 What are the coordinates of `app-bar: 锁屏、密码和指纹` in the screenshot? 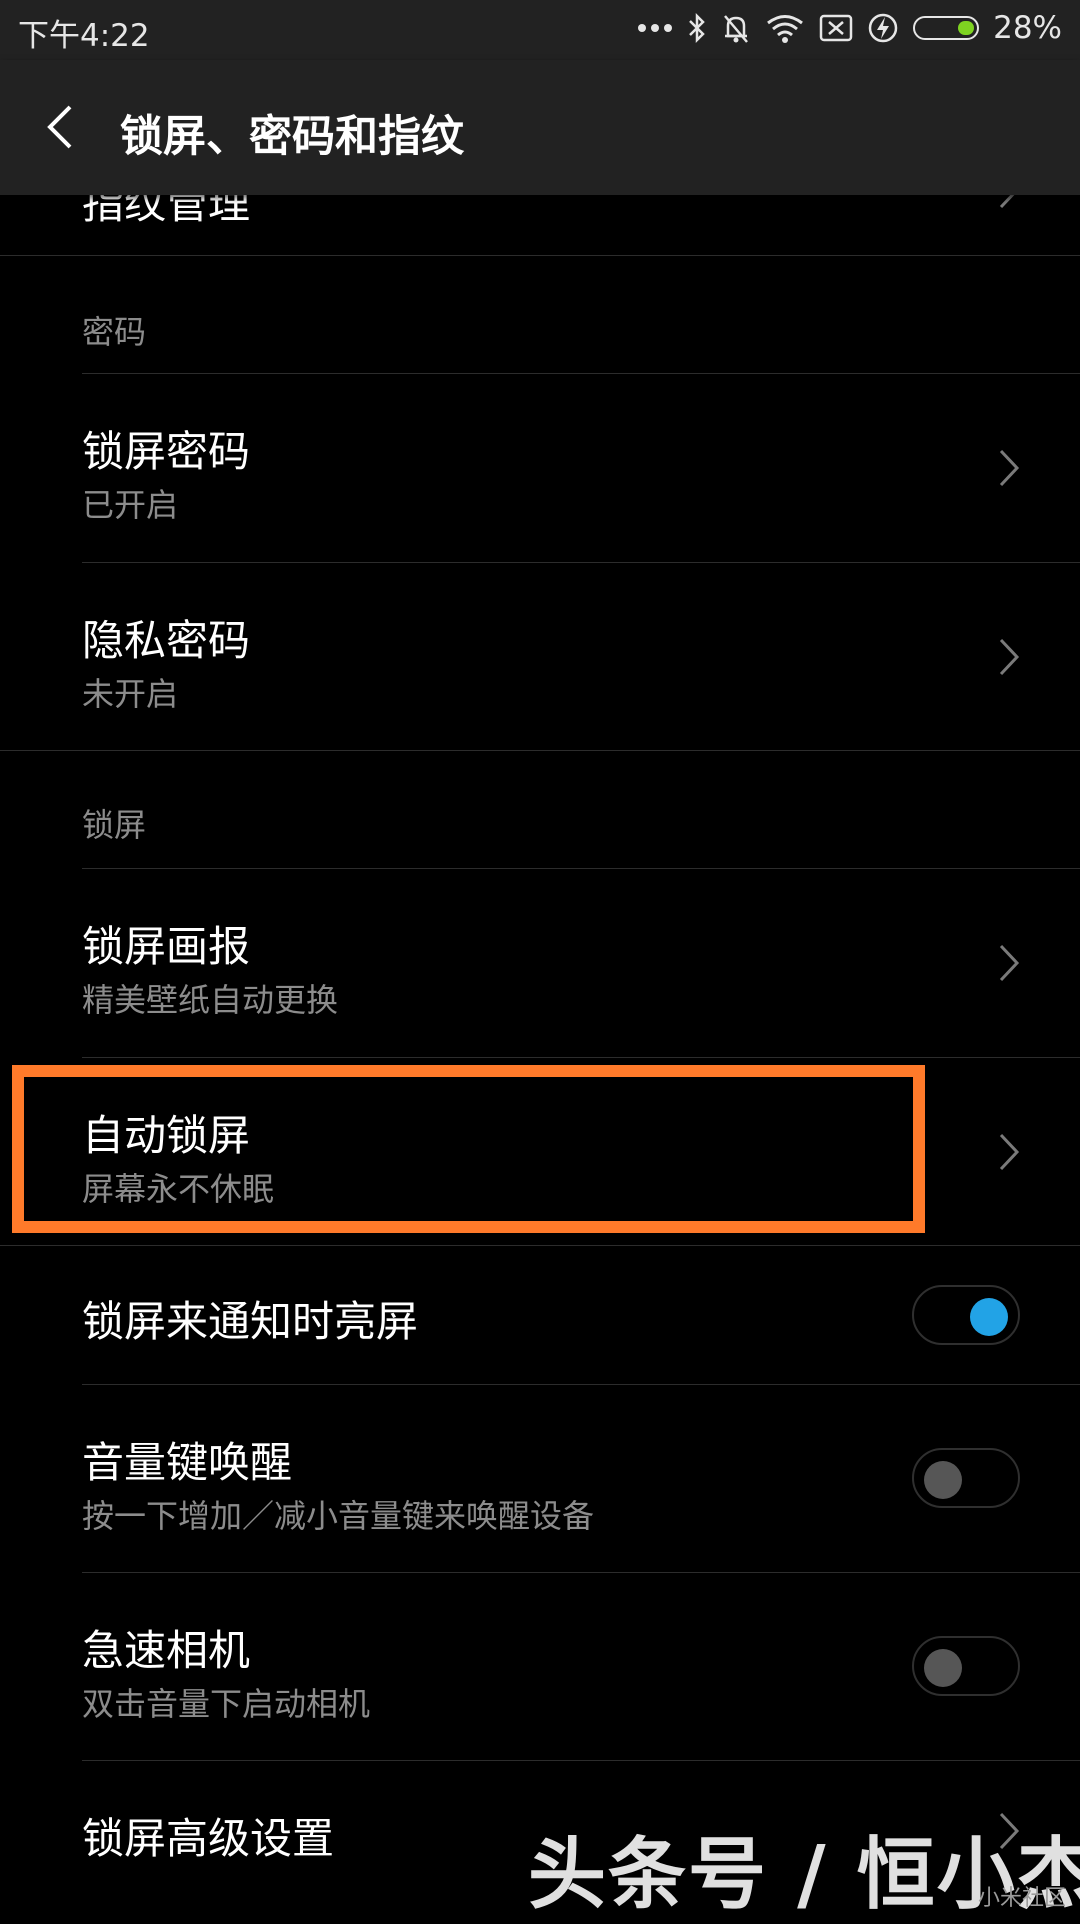 It's located at (540, 127).